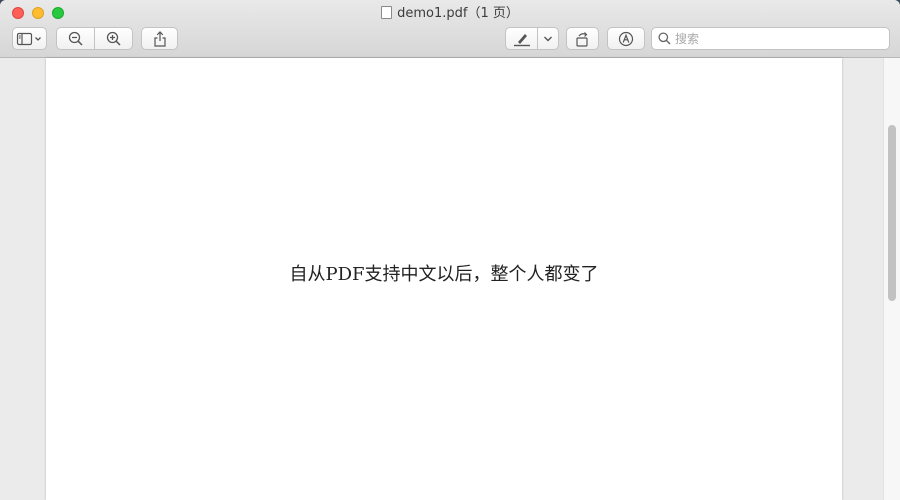 The height and width of the screenshot is (500, 900). What do you see at coordinates (450, 29) in the screenshot?
I see `title-bar: demo1.pdf（1 页）` at bounding box center [450, 29].